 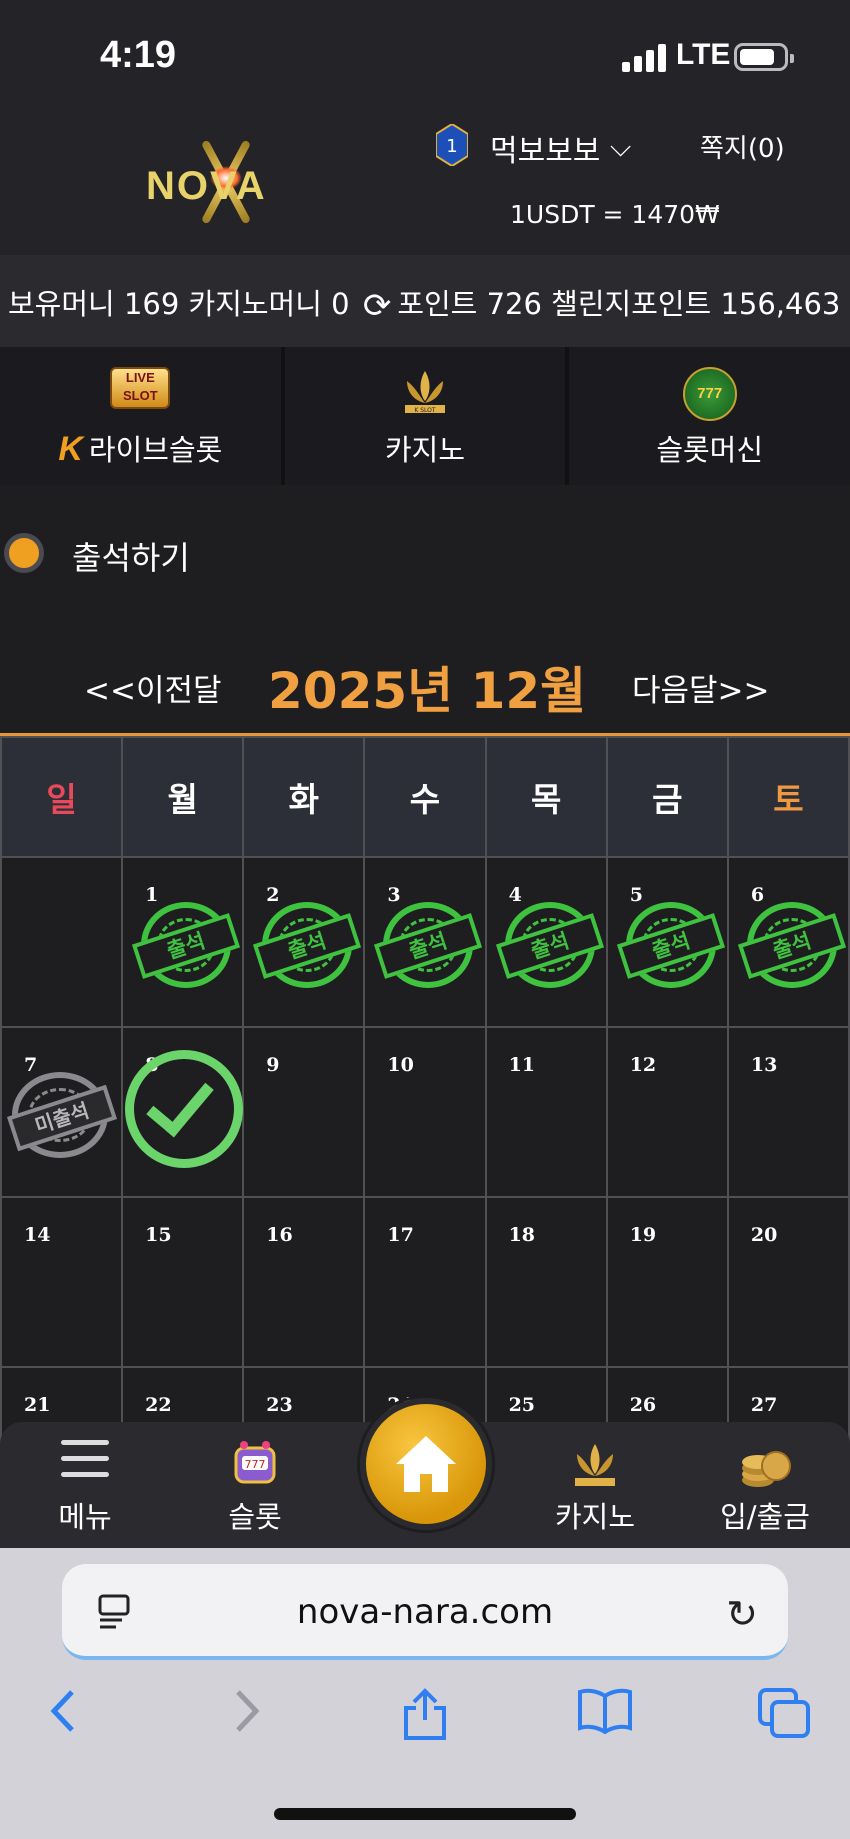 I want to click on calendar-day: 11, so click(x=546, y=1112).